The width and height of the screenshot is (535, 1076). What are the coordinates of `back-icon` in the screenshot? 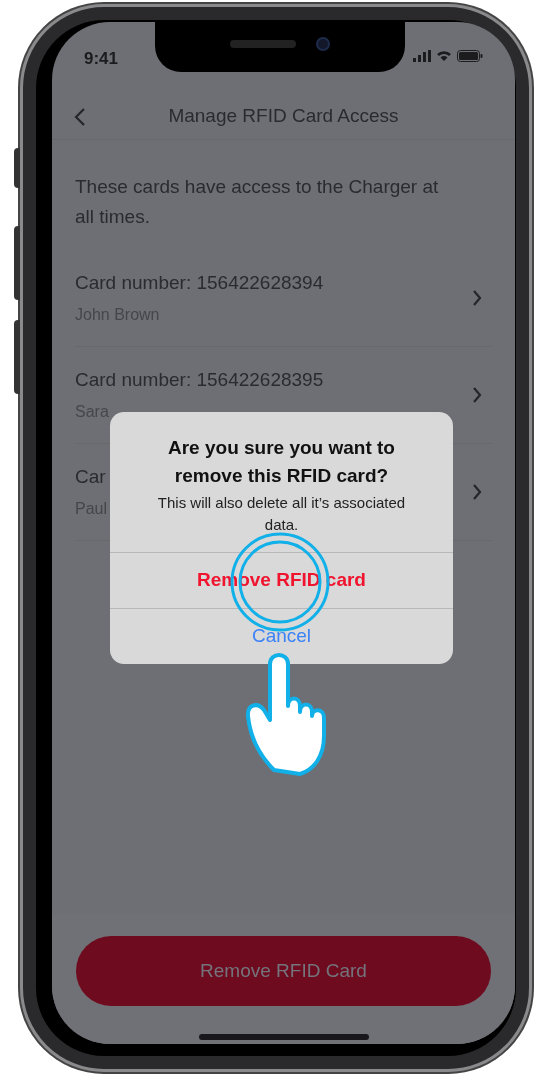 It's located at (80, 116).